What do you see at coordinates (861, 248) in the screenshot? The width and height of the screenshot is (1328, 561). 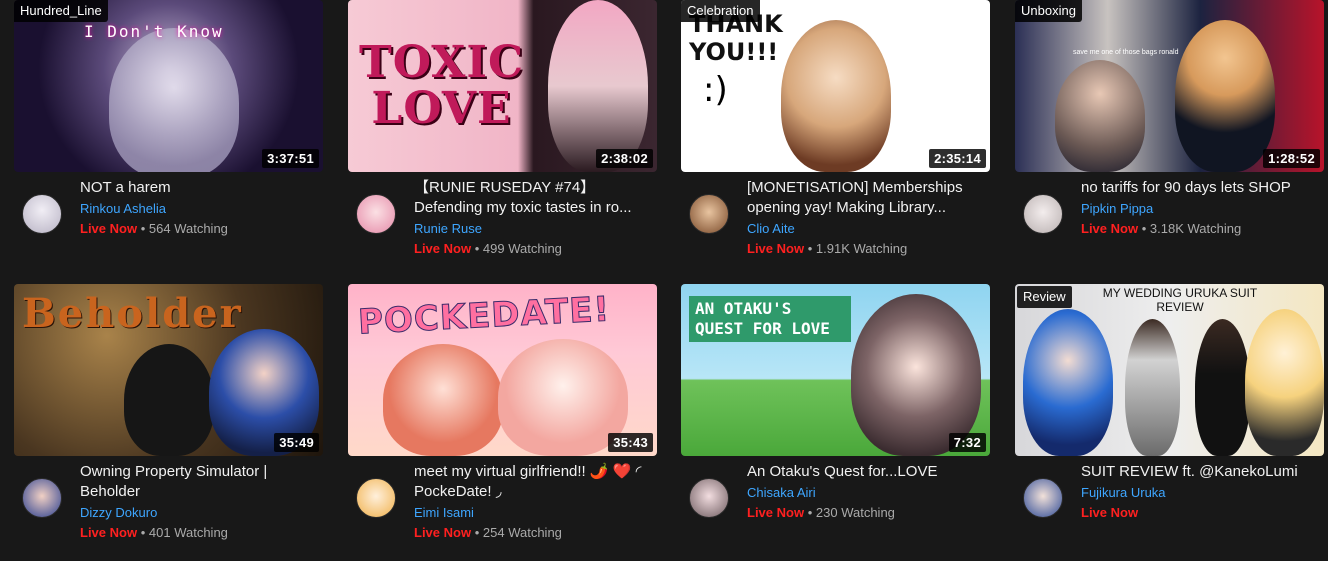 I see `watching-count: 1.91K Watching` at bounding box center [861, 248].